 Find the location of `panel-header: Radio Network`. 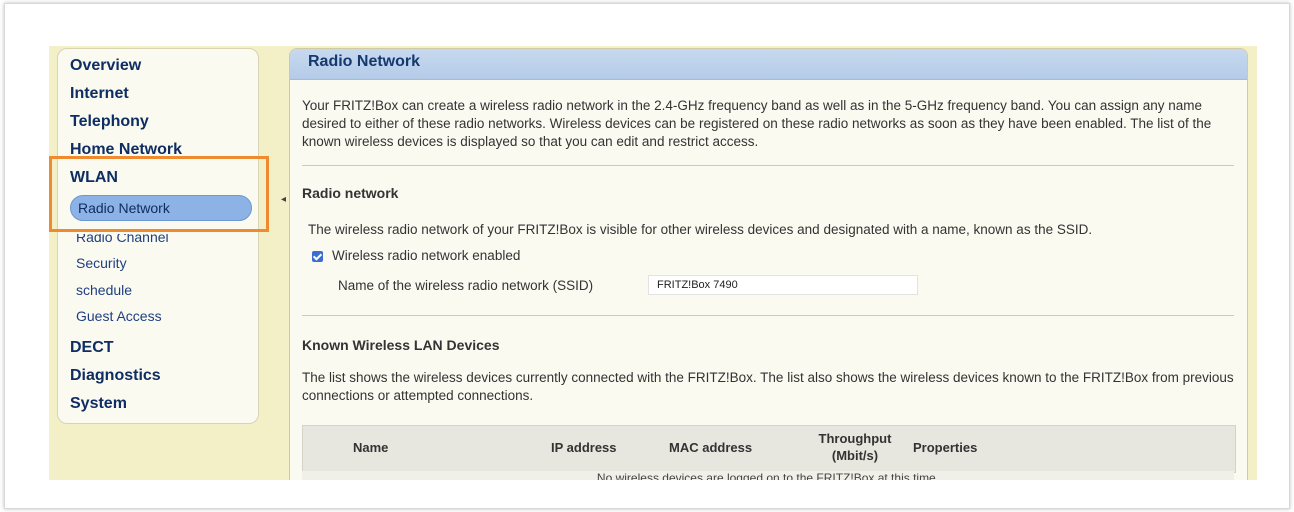

panel-header: Radio Network is located at coordinates (768, 64).